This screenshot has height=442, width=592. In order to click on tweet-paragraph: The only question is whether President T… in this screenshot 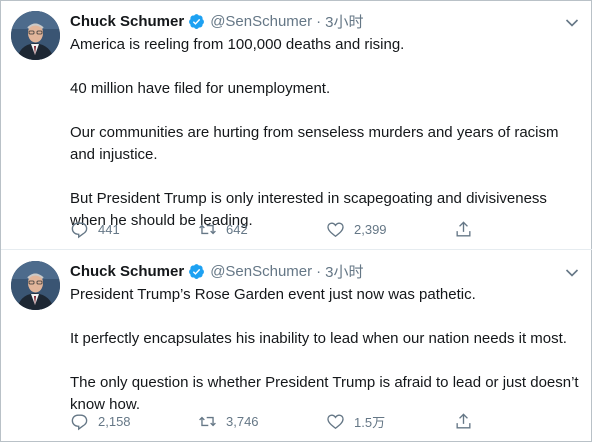, I will do `click(324, 393)`.